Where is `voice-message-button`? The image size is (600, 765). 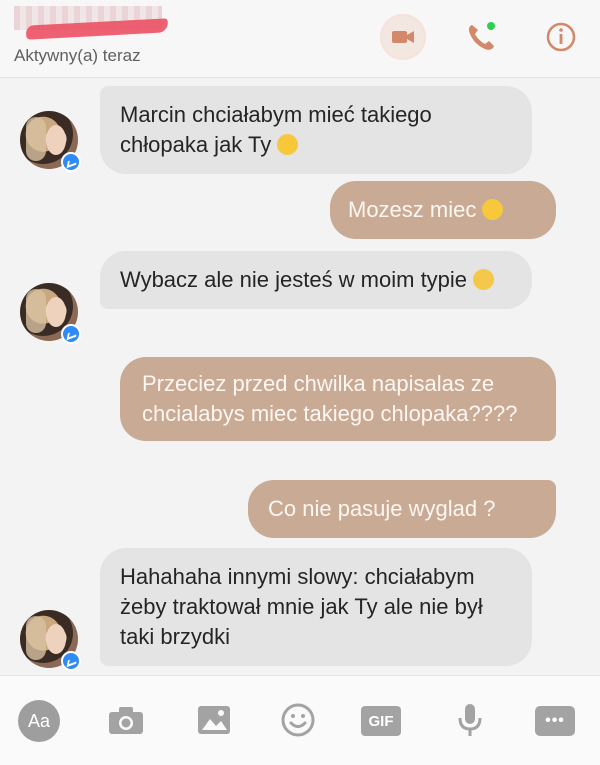 voice-message-button is located at coordinates (470, 720).